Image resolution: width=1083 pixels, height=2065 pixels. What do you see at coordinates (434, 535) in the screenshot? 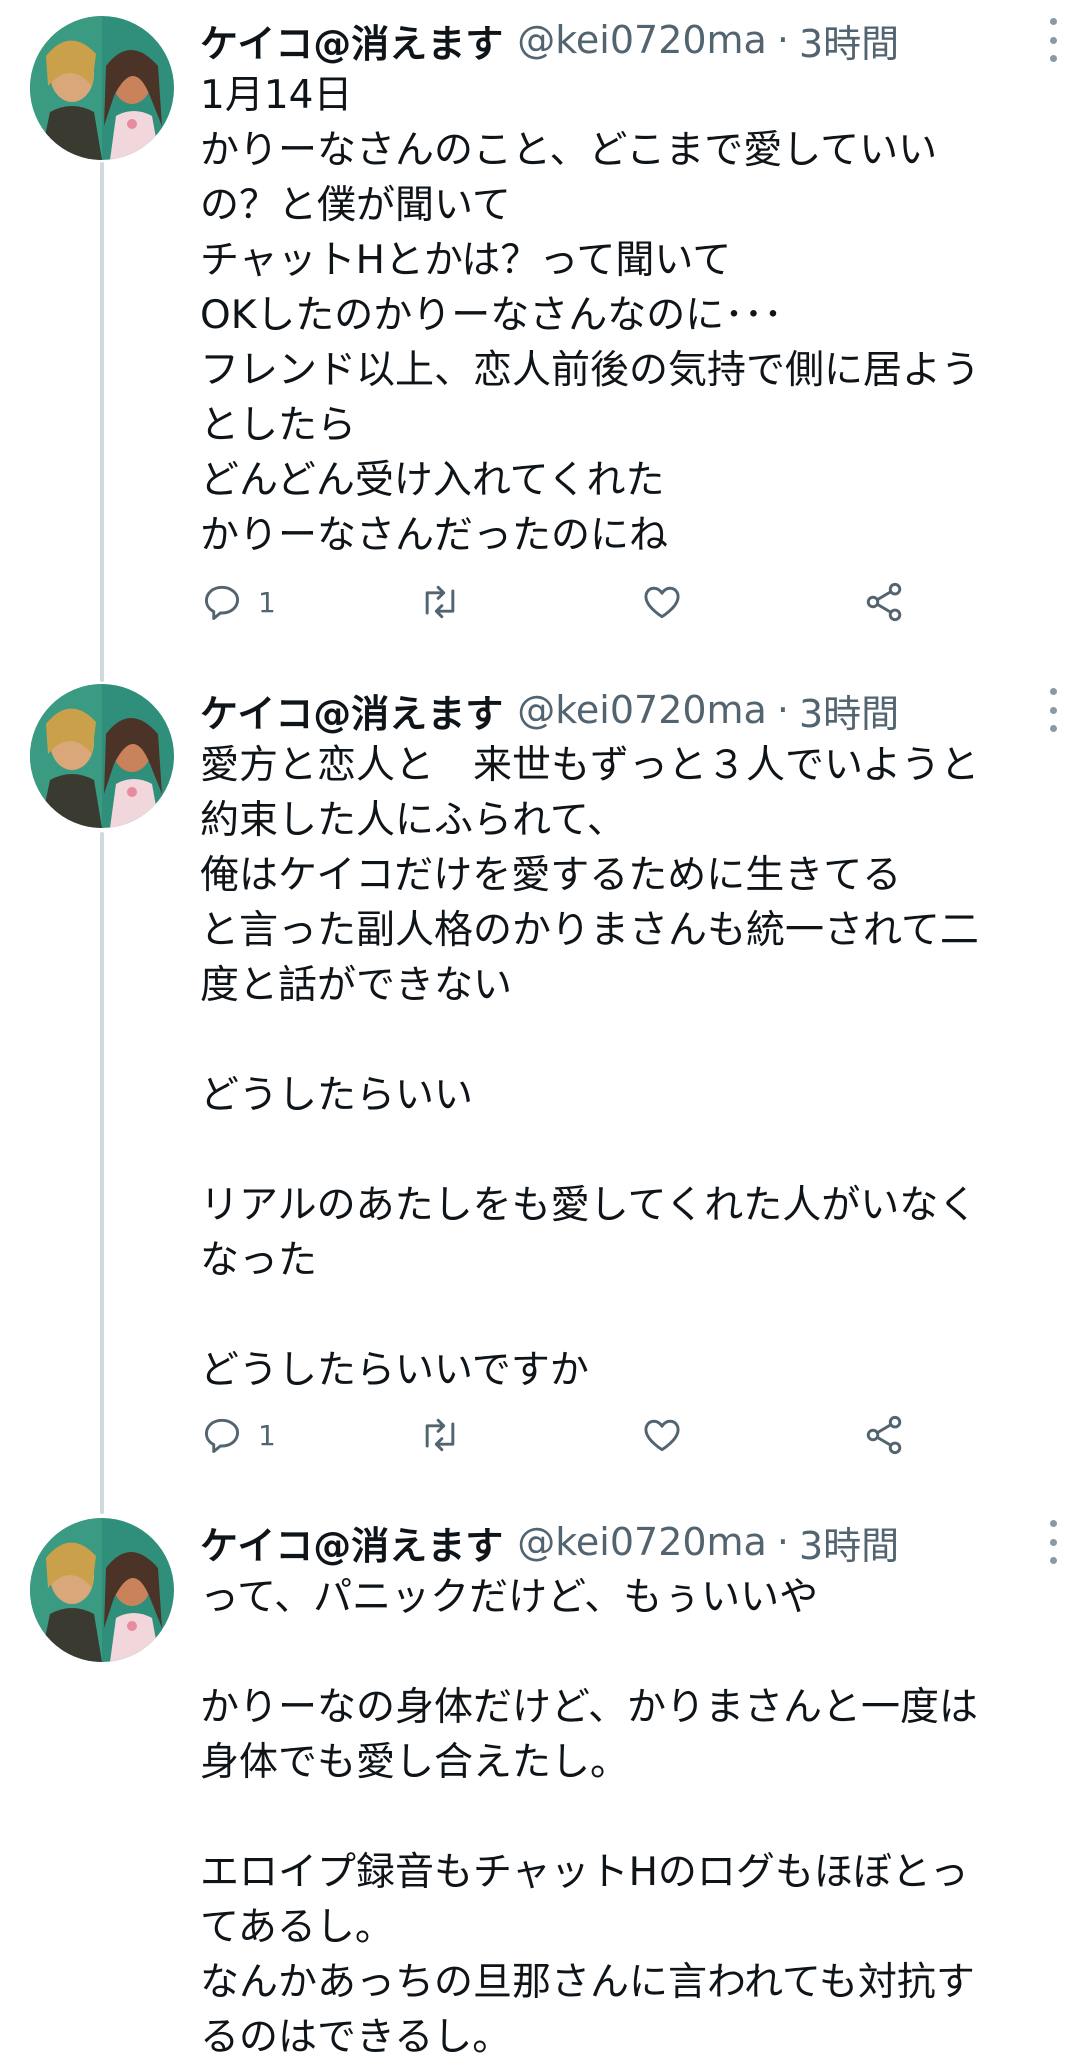
I see `tweet-line: かりーなさんだったのにね` at bounding box center [434, 535].